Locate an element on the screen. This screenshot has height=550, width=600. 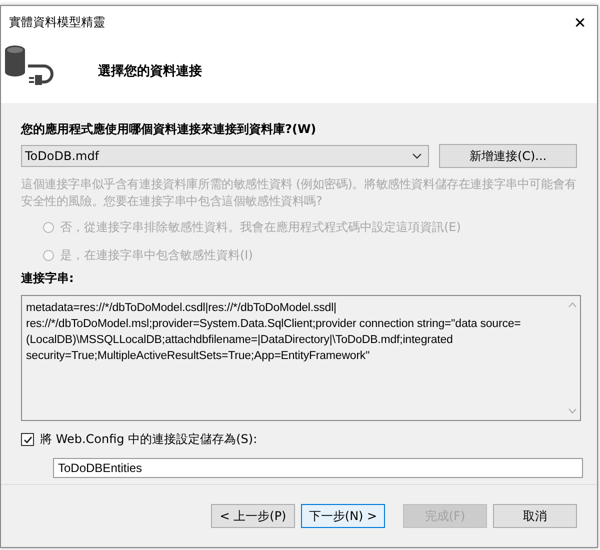
entity-name-field: ToDoDBEntities is located at coordinates (318, 468).